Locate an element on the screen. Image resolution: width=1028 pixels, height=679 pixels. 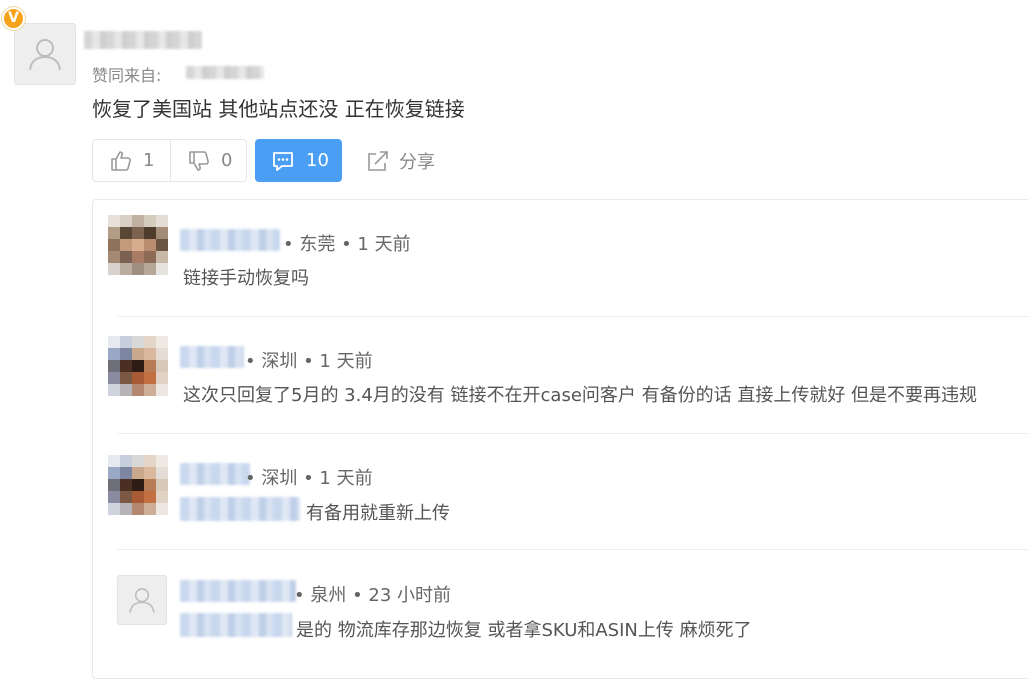
comments-toggle-button: 10 is located at coordinates (298, 160).